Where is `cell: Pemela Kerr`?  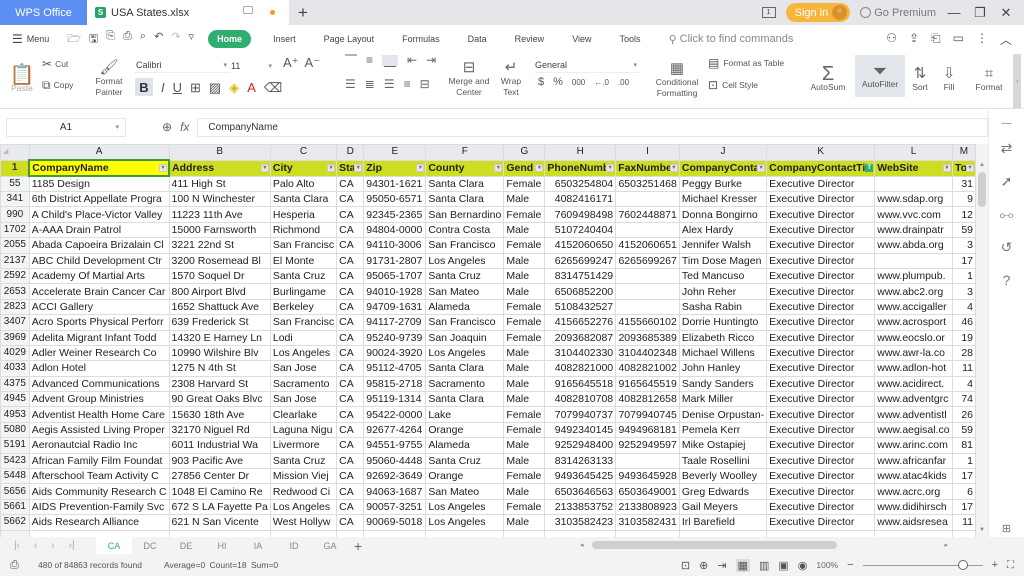 cell: Pemela Kerr is located at coordinates (723, 430).